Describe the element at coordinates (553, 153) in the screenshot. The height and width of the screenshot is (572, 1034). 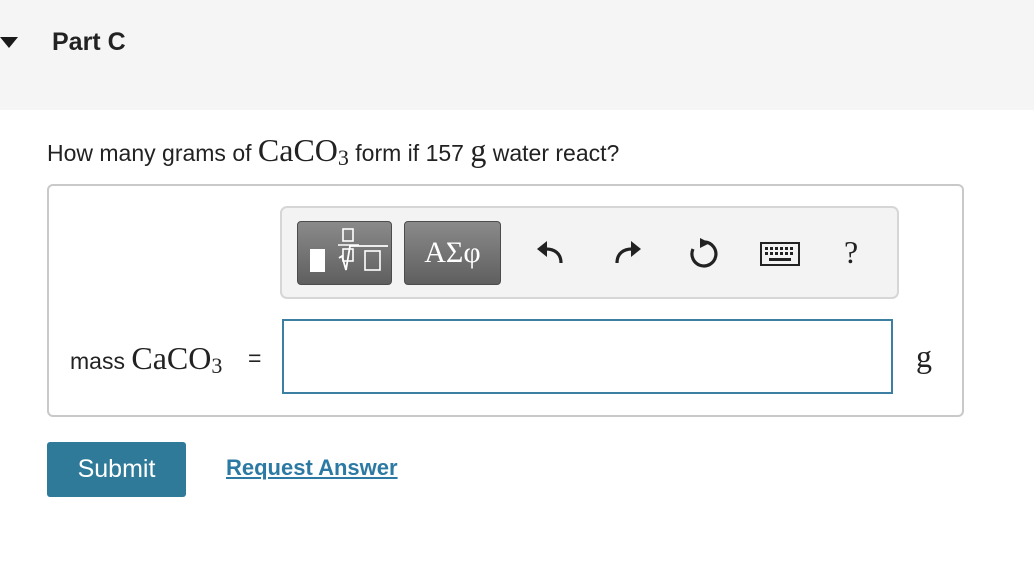
I see `question-suffix: water react?` at that location.